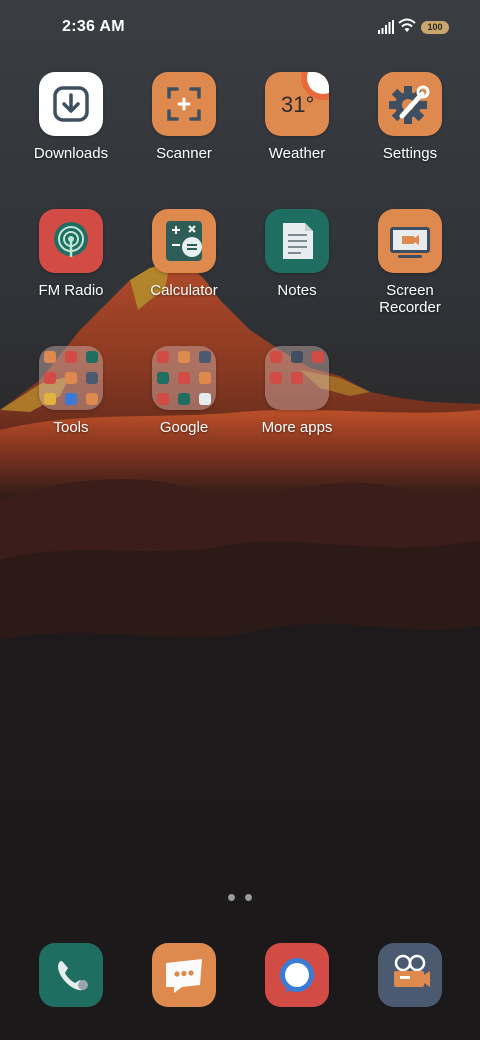 Image resolution: width=480 pixels, height=1040 pixels. I want to click on app-calculator: Calculator, so click(184, 254).